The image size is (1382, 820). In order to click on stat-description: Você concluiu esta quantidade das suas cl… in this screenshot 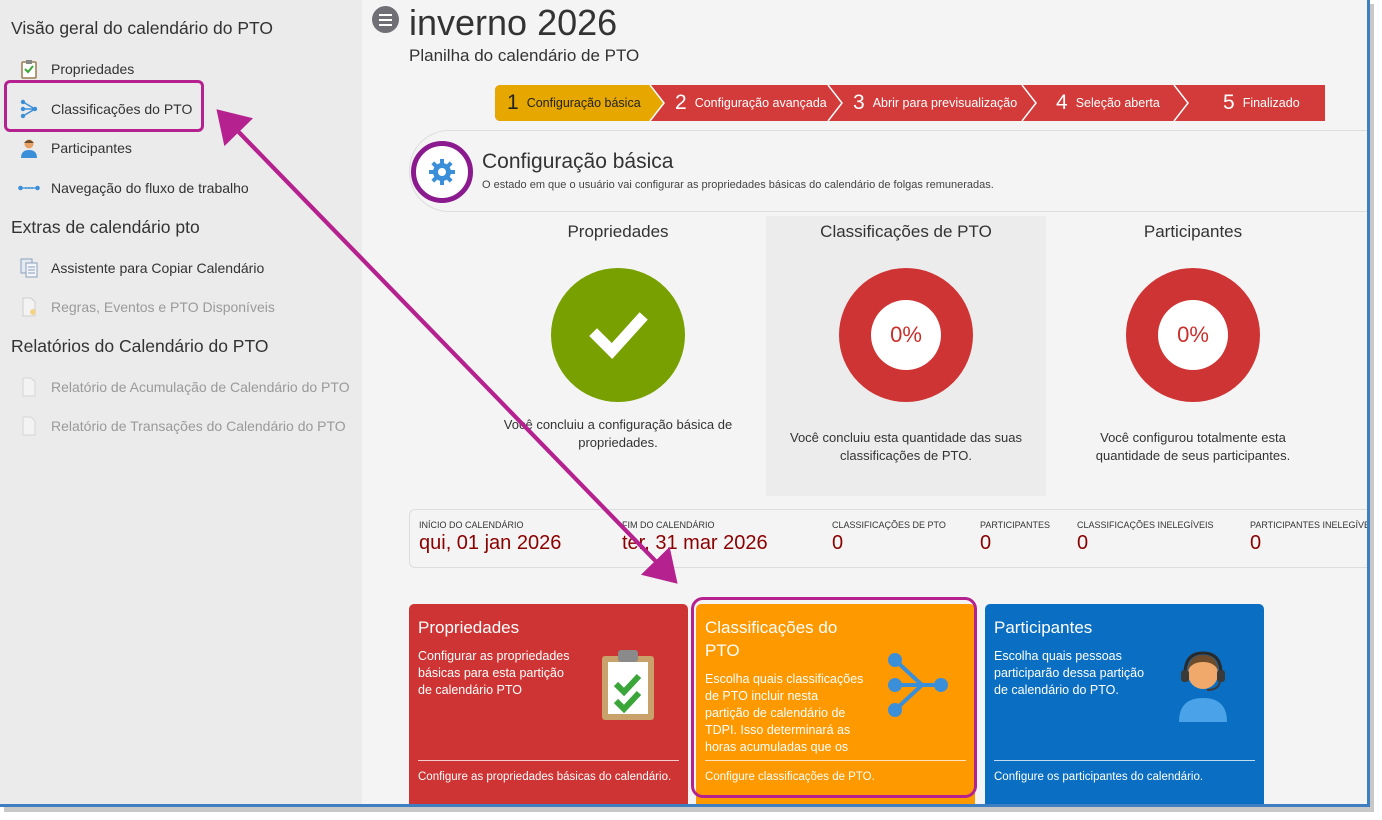, I will do `click(905, 446)`.